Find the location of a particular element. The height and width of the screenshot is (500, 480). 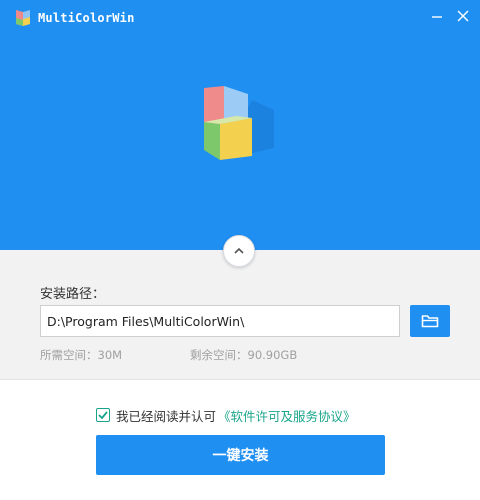

window-title: MultiColorWin is located at coordinates (86, 18).